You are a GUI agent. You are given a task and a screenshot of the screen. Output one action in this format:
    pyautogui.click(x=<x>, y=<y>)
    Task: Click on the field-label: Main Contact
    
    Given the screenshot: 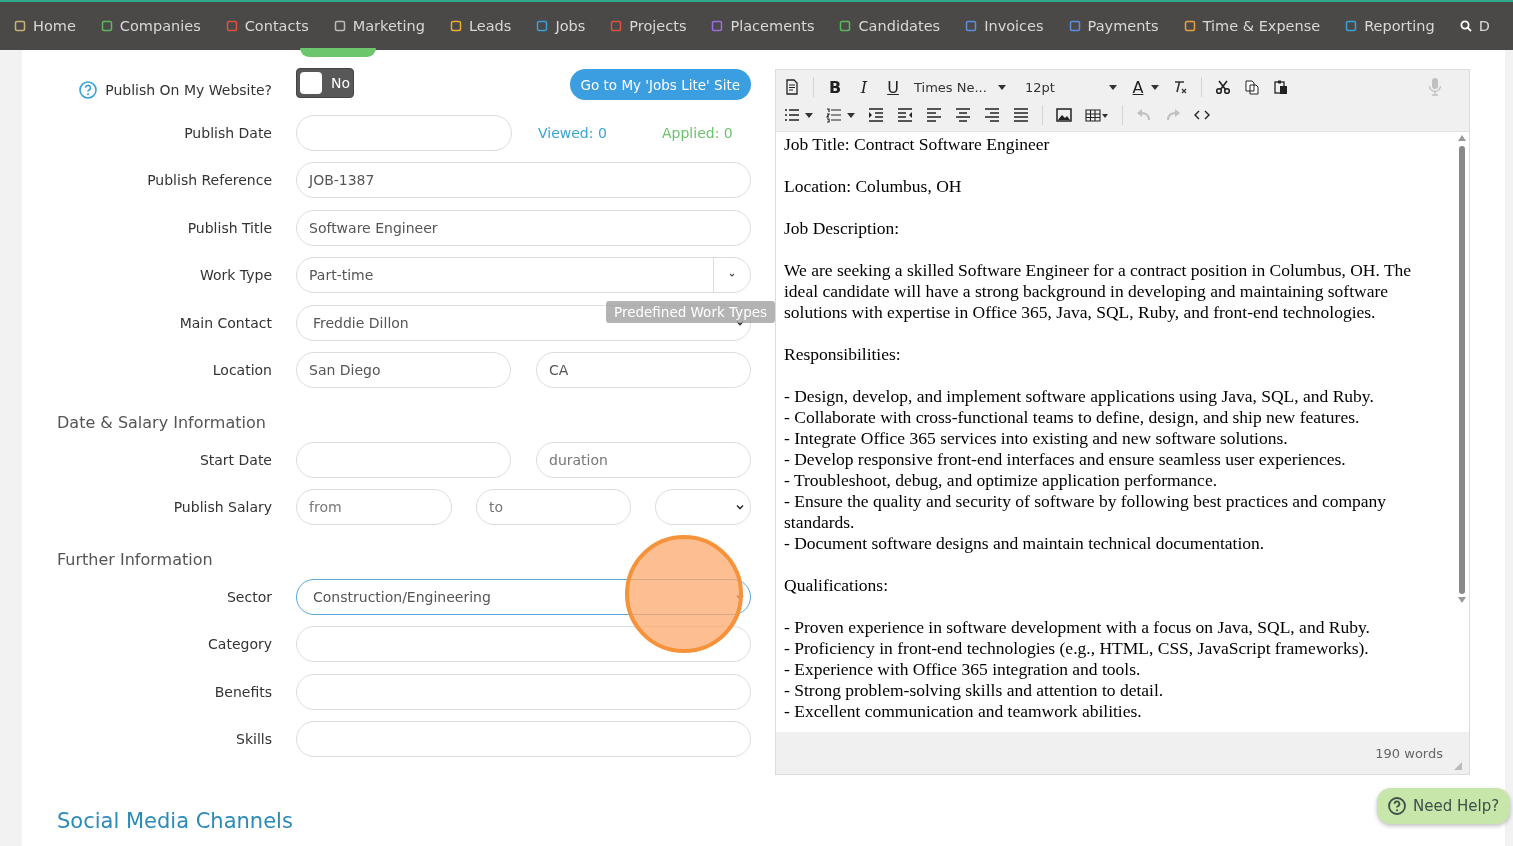 What is the action you would take?
    pyautogui.click(x=225, y=322)
    